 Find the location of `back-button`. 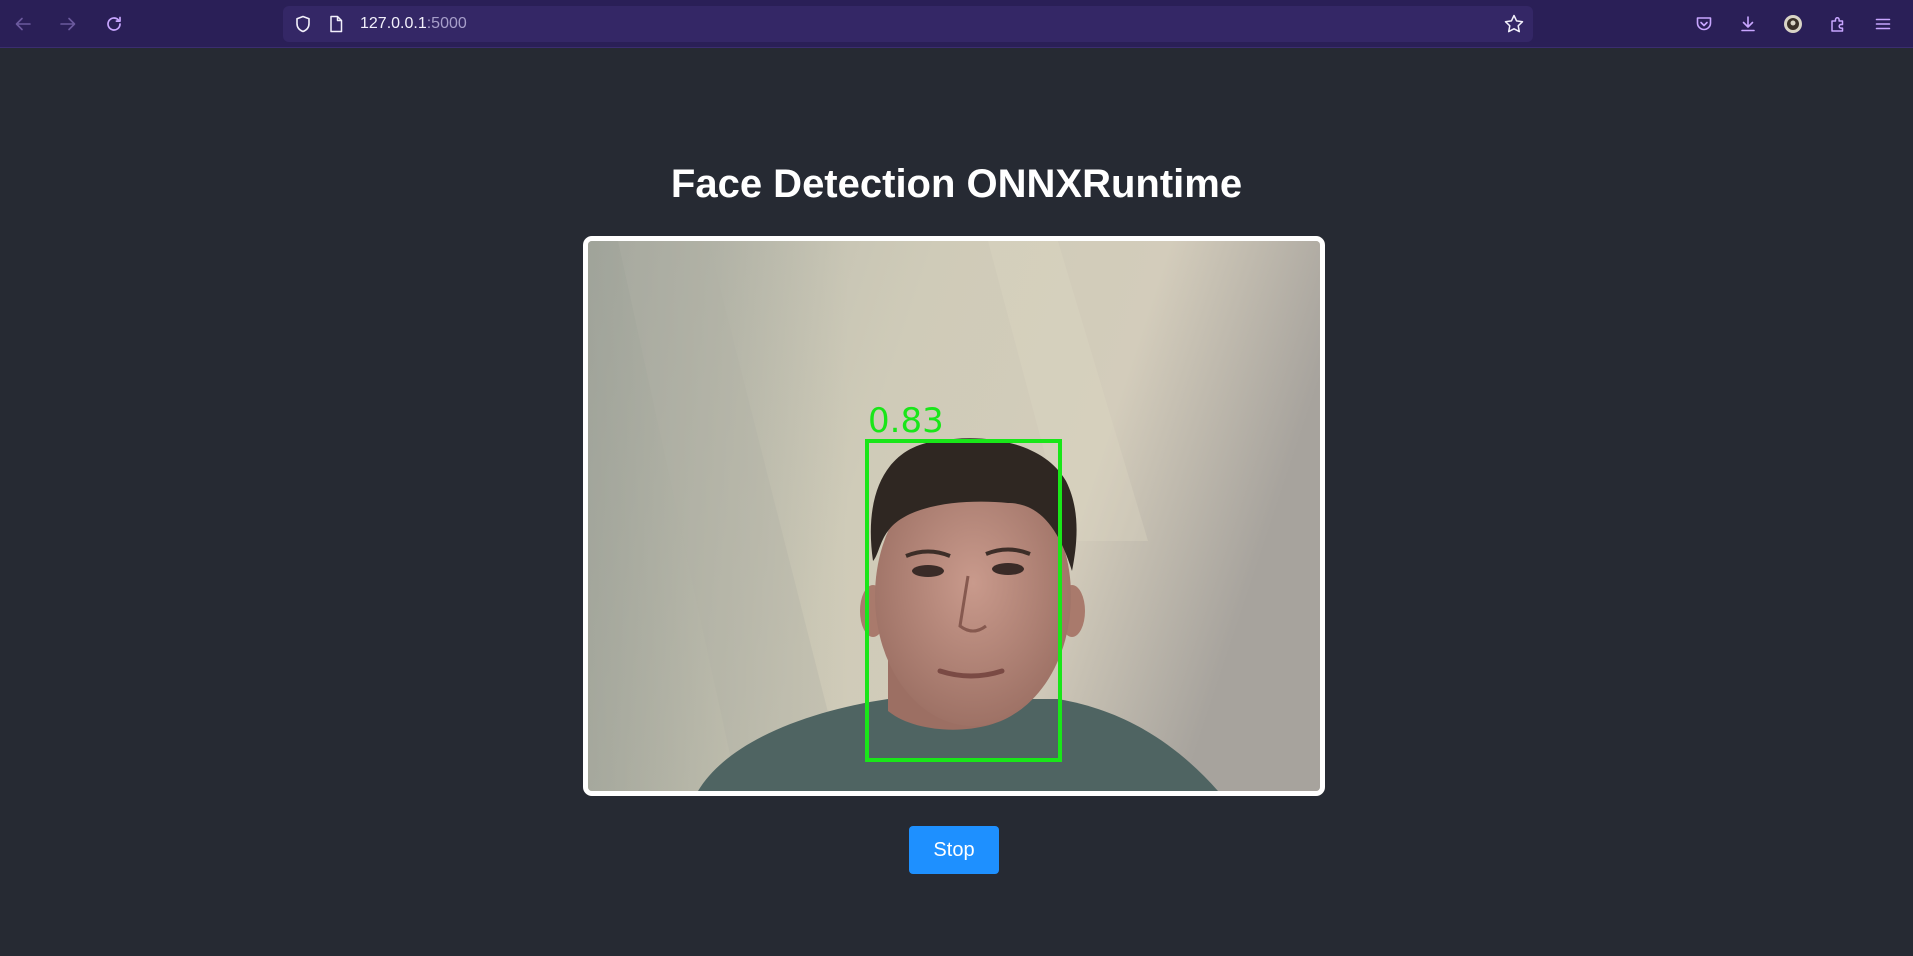

back-button is located at coordinates (23, 24).